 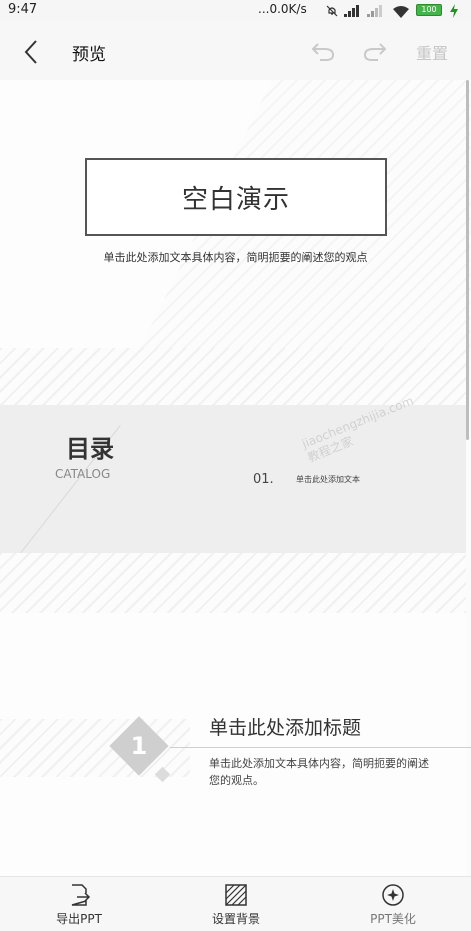 What do you see at coordinates (351, 11) in the screenshot?
I see `signal-icon` at bounding box center [351, 11].